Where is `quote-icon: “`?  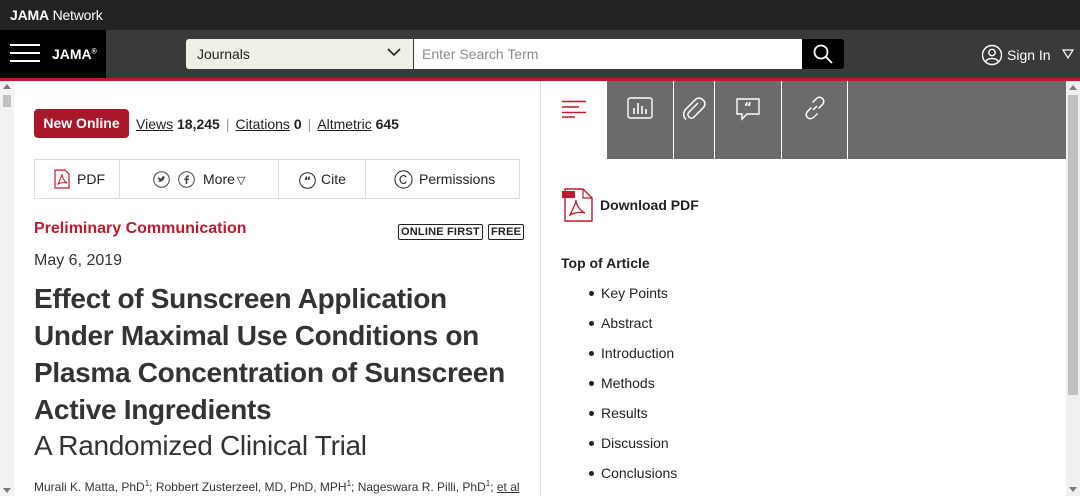 quote-icon: “ is located at coordinates (307, 180).